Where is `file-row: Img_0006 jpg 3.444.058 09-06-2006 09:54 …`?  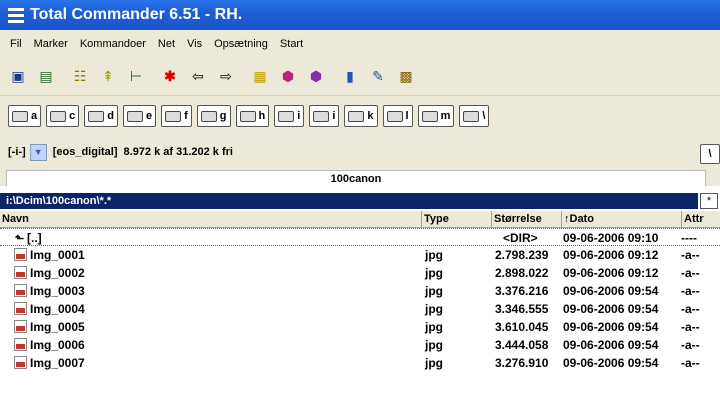 file-row: Img_0006 jpg 3.444.058 09-06-2006 09:54 … is located at coordinates (360, 345).